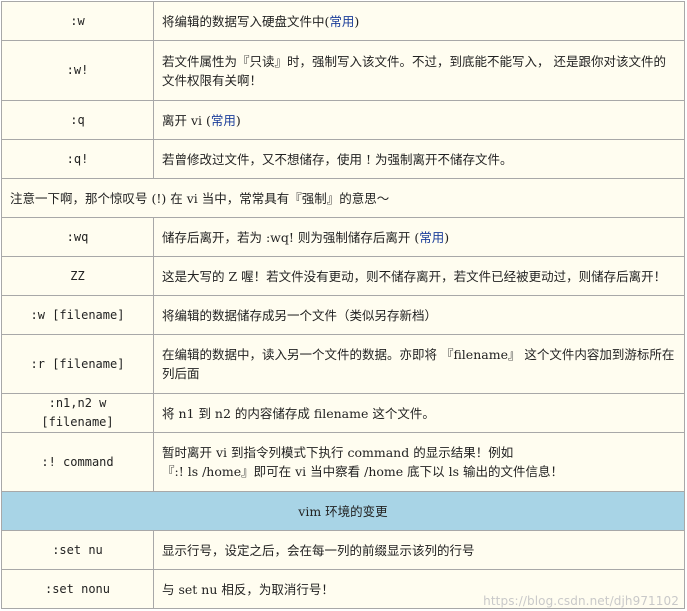 Image resolution: width=687 pixels, height=611 pixels. I want to click on description-cell: 储存后离开，若为 :wq! 则为强制储存后离开 (常用), so click(419, 237).